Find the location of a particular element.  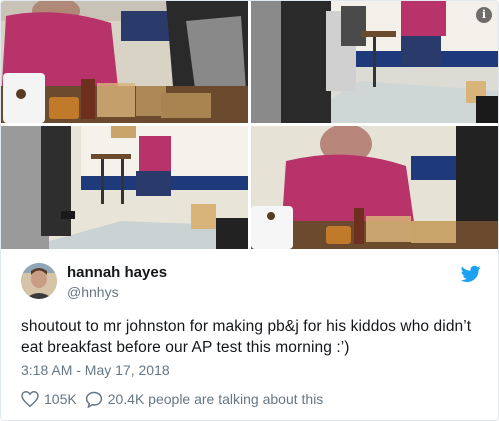

like-button: 105K is located at coordinates (49, 399).